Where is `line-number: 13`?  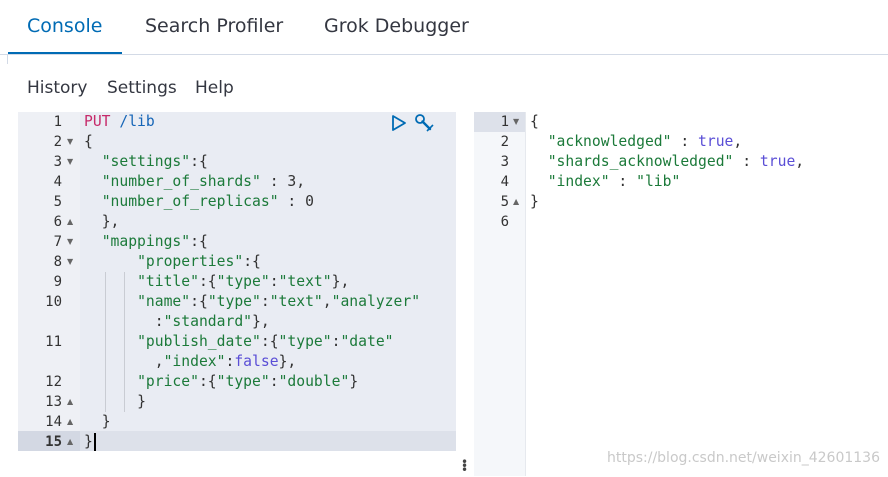
line-number: 13 is located at coordinates (53, 402).